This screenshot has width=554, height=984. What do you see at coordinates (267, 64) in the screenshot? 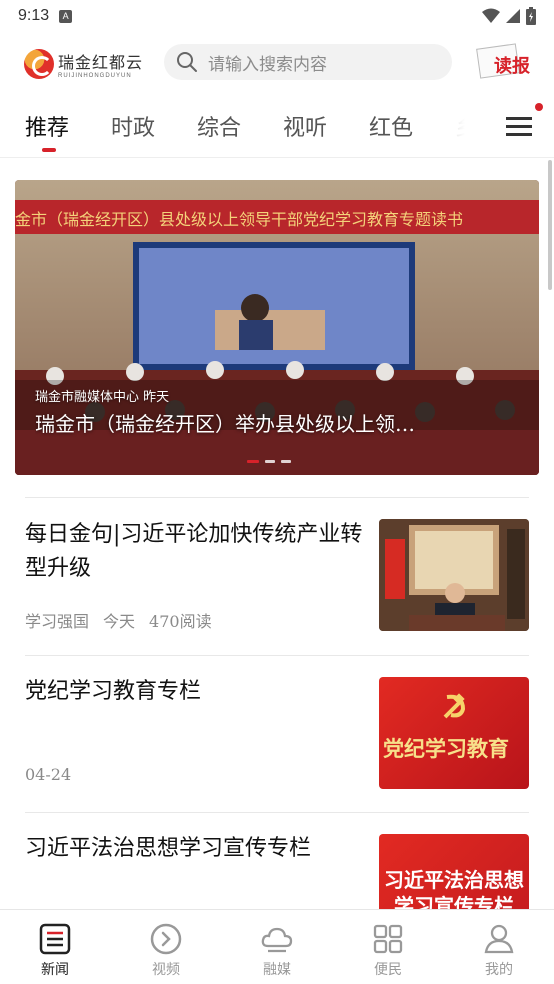
I see `search-placeholder: 请输入搜索内容` at bounding box center [267, 64].